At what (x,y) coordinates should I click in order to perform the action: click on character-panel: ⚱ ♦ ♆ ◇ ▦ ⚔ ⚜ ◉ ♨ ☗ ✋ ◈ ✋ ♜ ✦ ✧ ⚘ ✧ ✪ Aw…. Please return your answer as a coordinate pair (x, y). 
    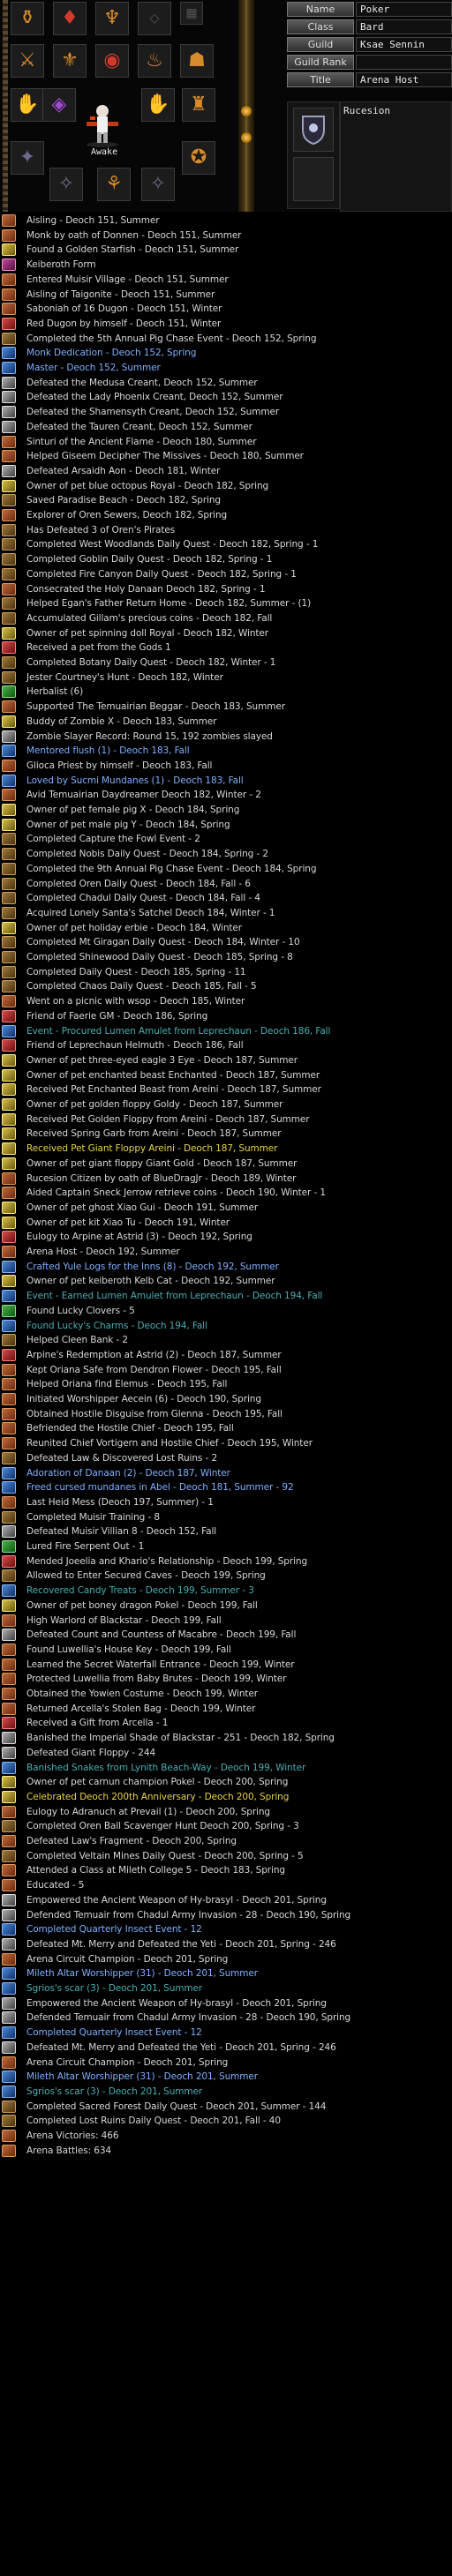
    Looking at the image, I should click on (226, 106).